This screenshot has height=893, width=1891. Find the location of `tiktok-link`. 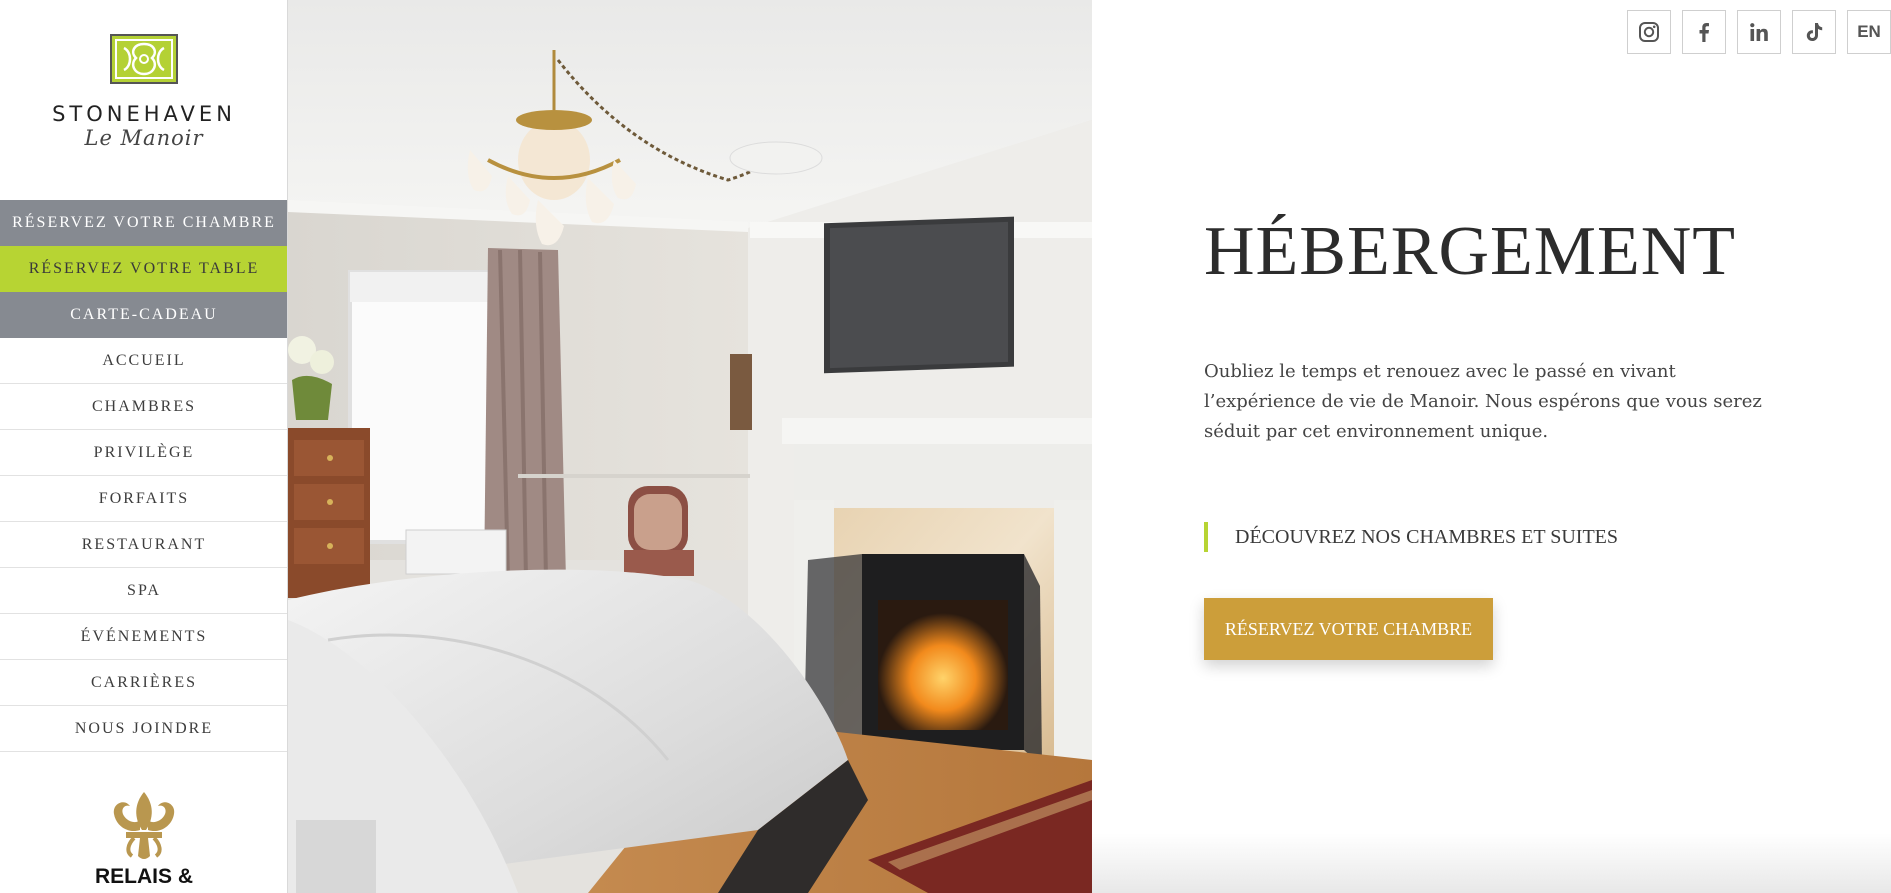

tiktok-link is located at coordinates (1814, 32).